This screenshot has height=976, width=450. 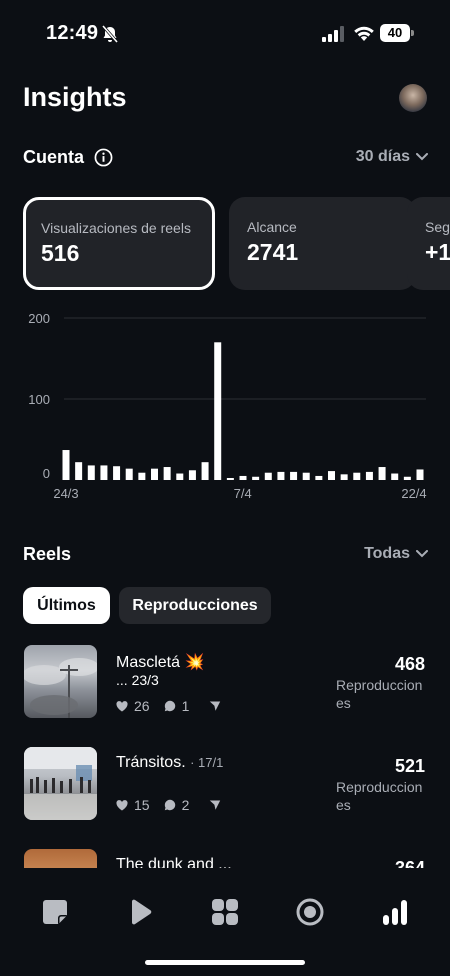 I want to click on nav-insights, so click(x=395, y=912).